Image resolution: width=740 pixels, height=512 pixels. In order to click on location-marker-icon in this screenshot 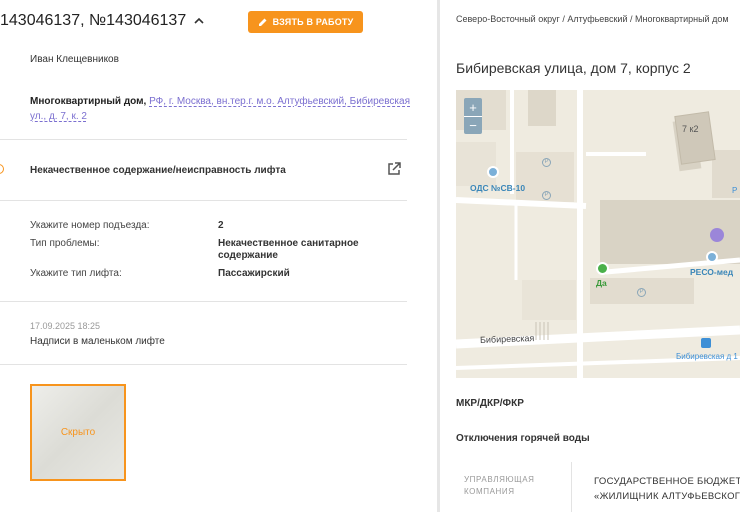, I will do `click(717, 235)`.